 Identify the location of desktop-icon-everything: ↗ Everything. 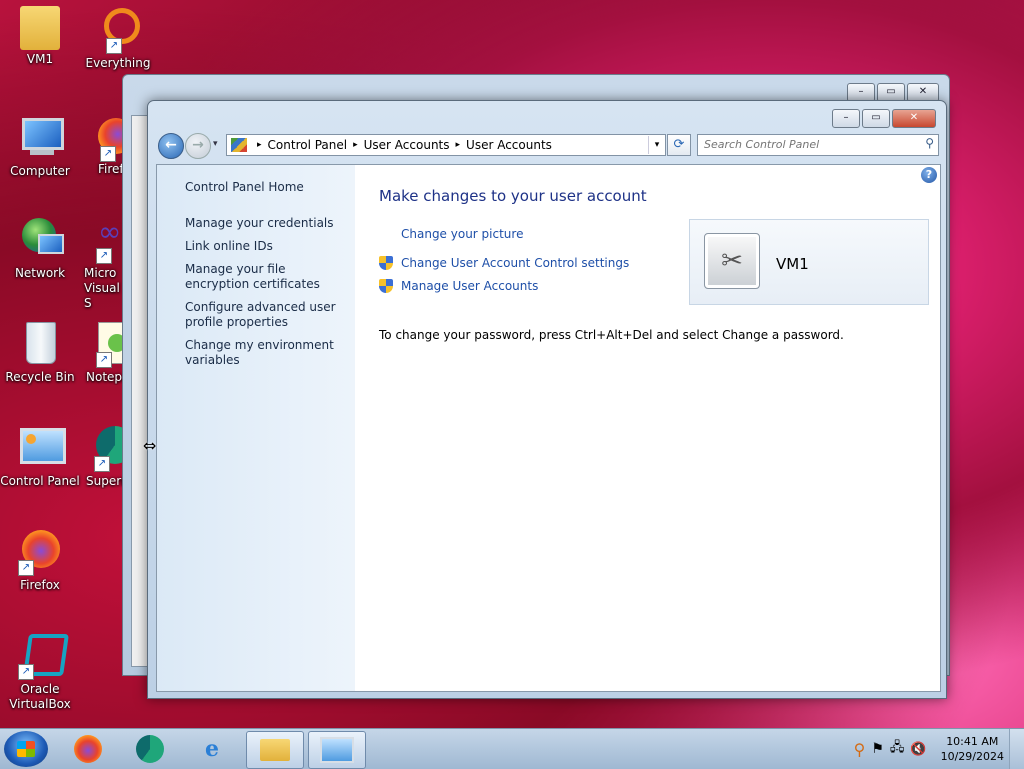
(118, 38).